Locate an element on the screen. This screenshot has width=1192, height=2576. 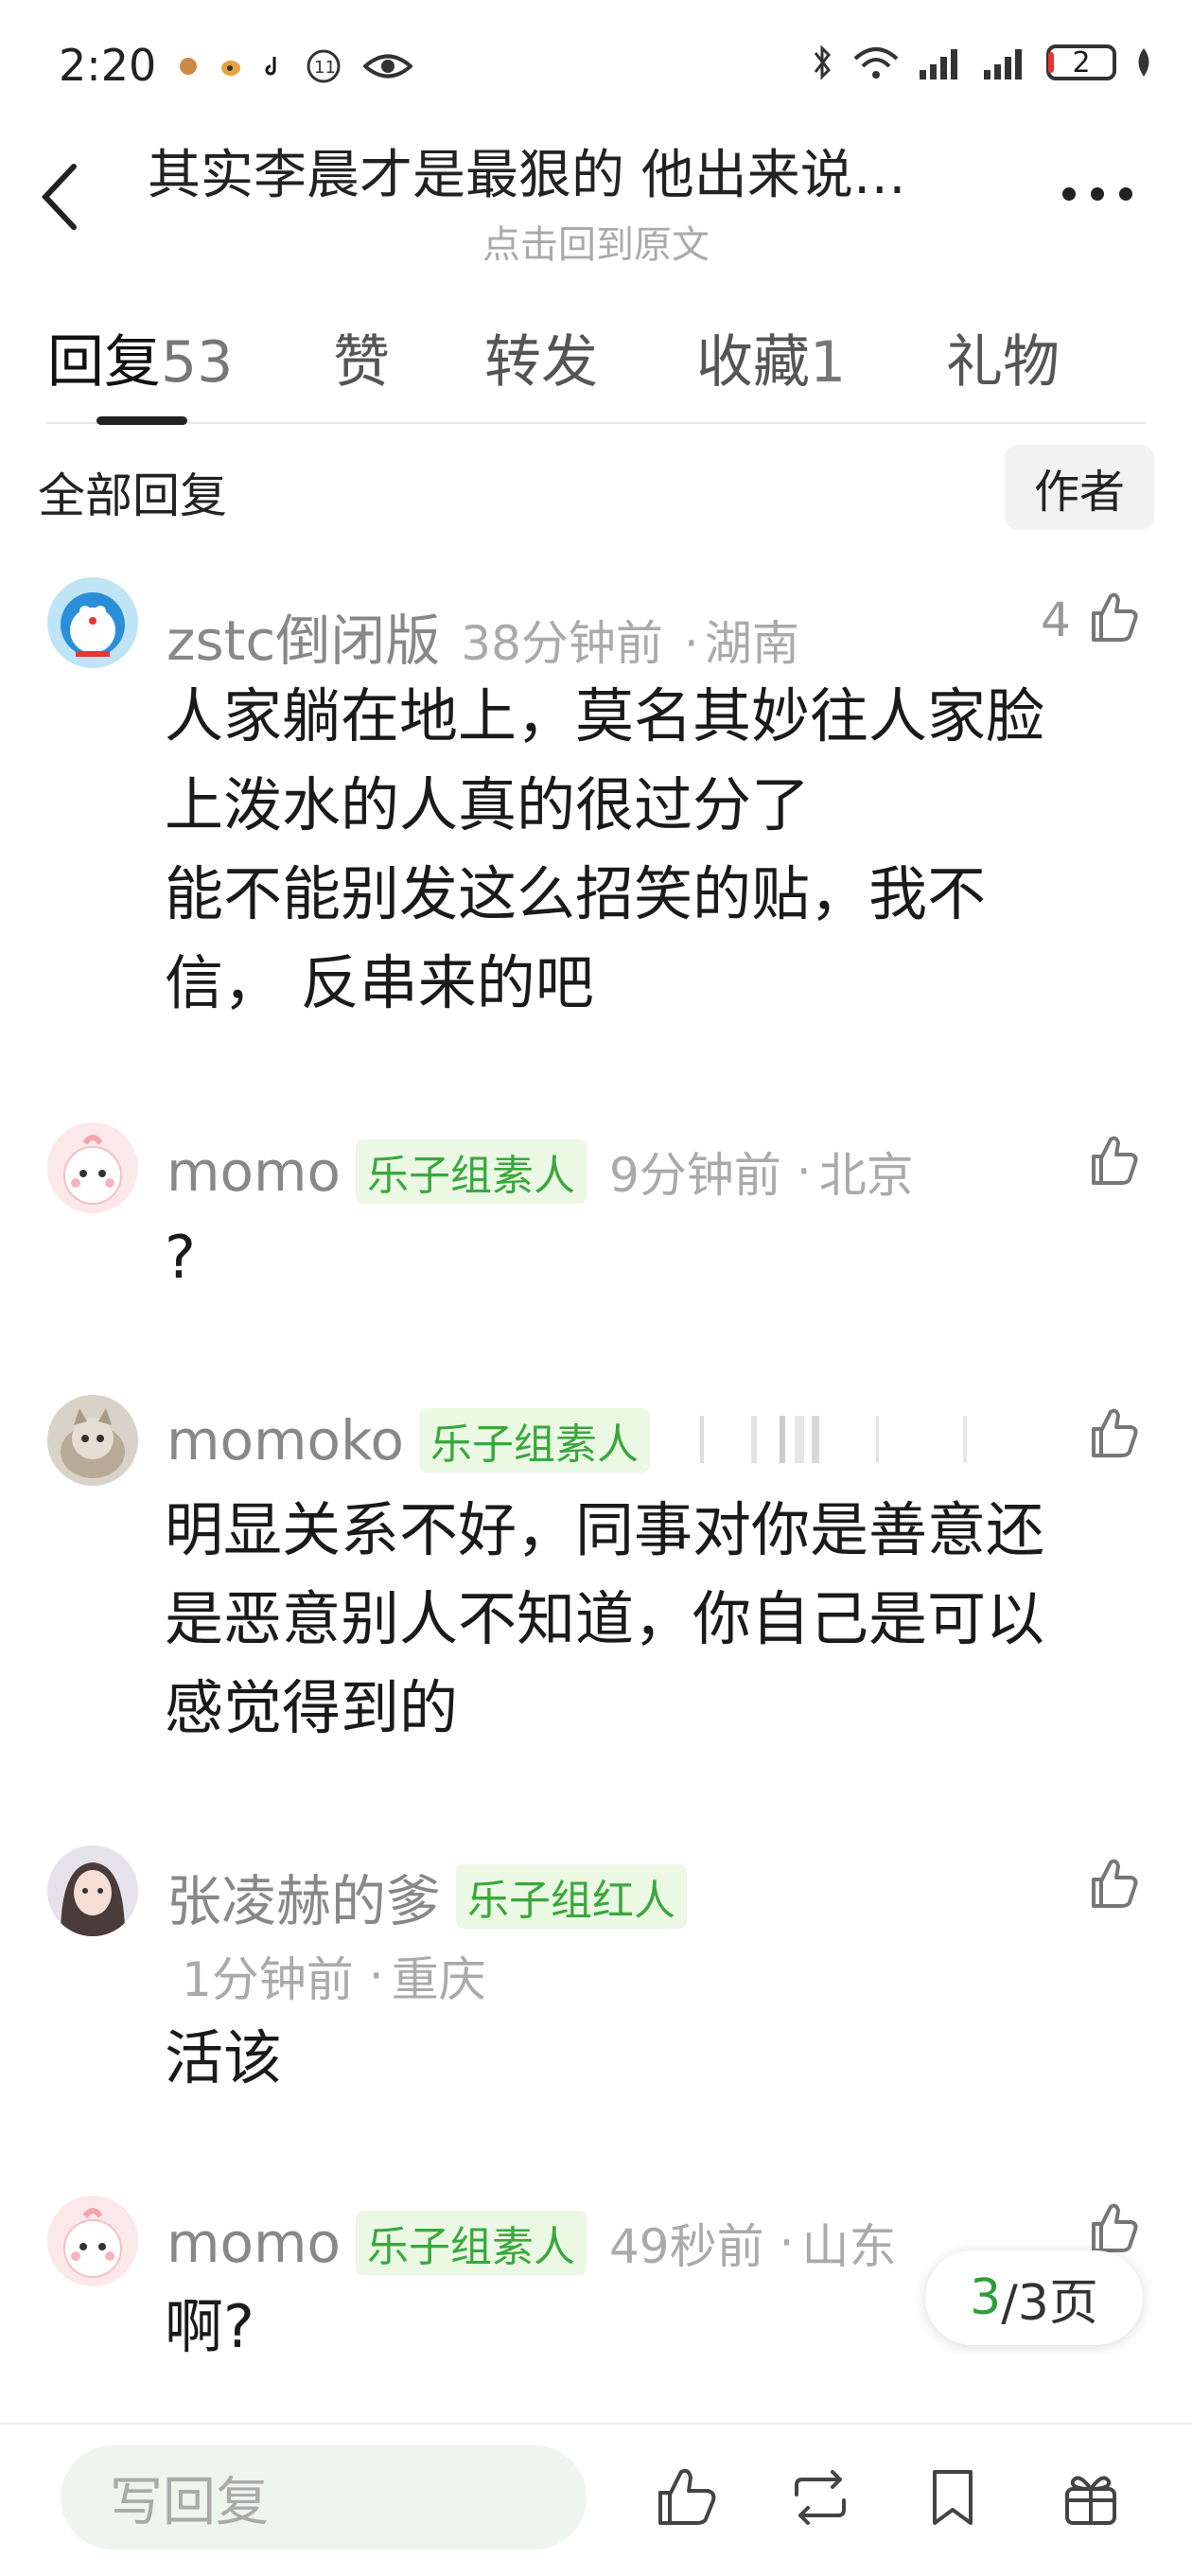
comment-item: 张凌赫的爹 乐子组红人 1分钟前 · 重庆 活该 is located at coordinates (596, 1987).